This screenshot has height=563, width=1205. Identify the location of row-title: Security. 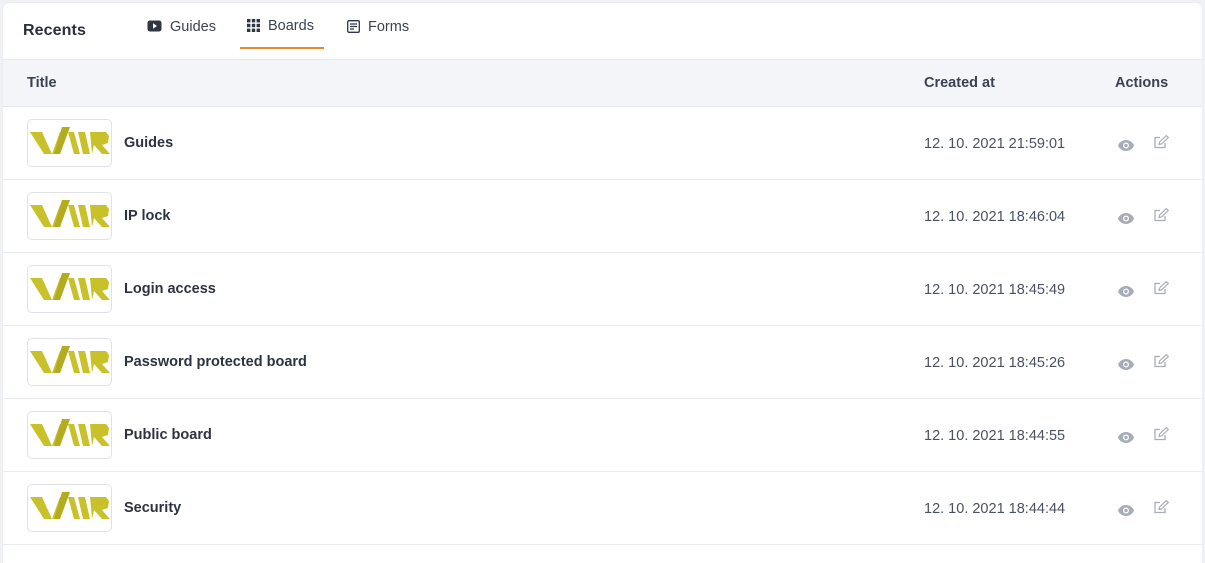
(152, 508).